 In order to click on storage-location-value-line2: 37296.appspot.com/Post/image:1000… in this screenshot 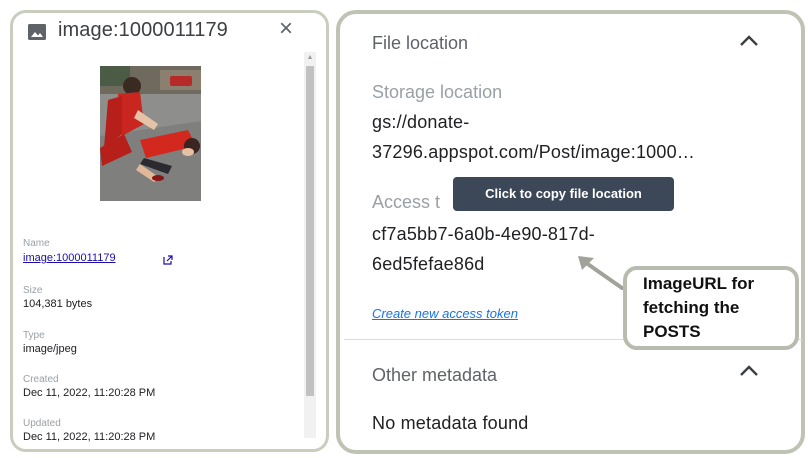, I will do `click(533, 152)`.